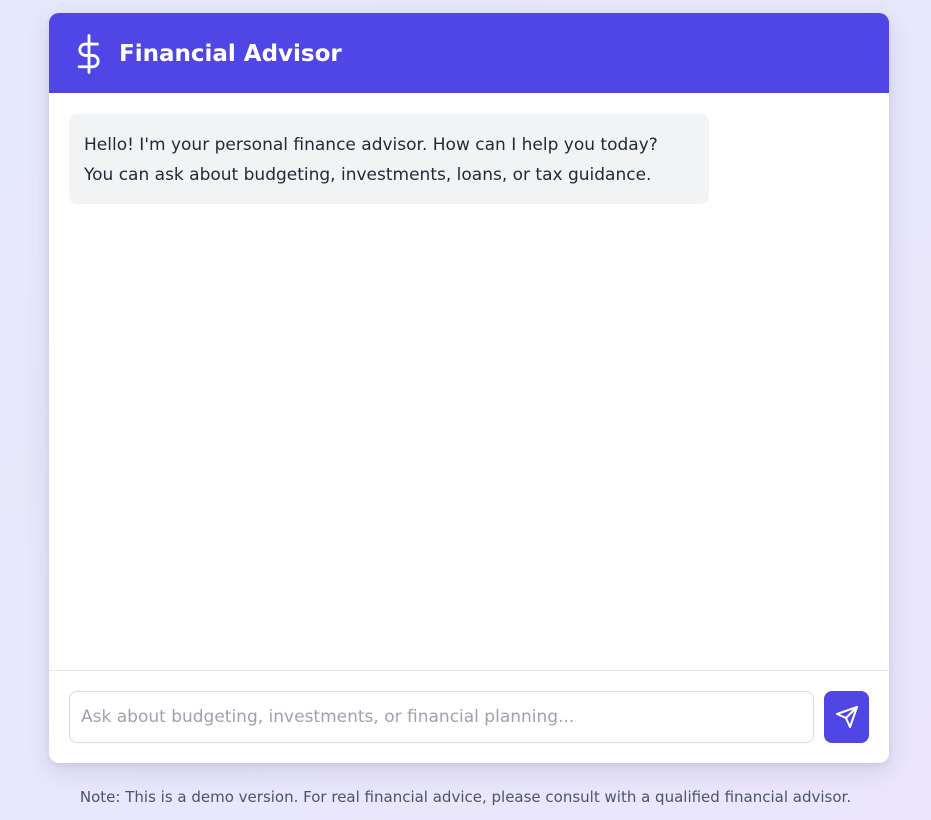 This screenshot has height=820, width=931. What do you see at coordinates (88, 54) in the screenshot?
I see `dollar-sign-icon` at bounding box center [88, 54].